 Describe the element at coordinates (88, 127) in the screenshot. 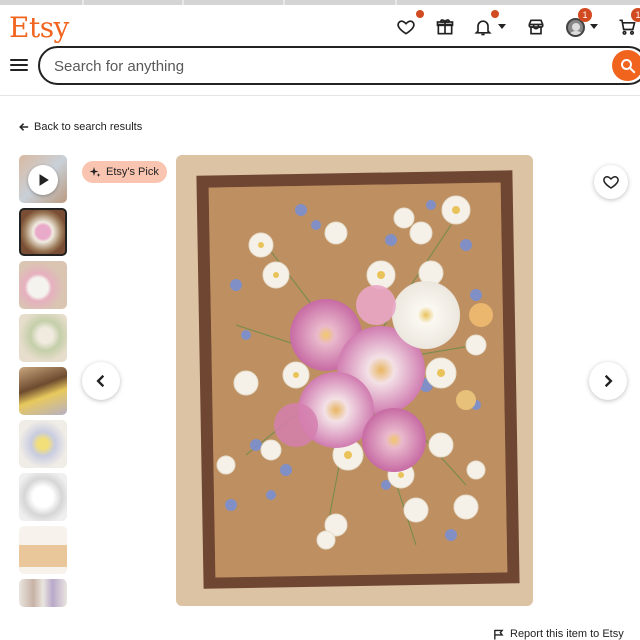

I see `back-label: Back to search results` at that location.